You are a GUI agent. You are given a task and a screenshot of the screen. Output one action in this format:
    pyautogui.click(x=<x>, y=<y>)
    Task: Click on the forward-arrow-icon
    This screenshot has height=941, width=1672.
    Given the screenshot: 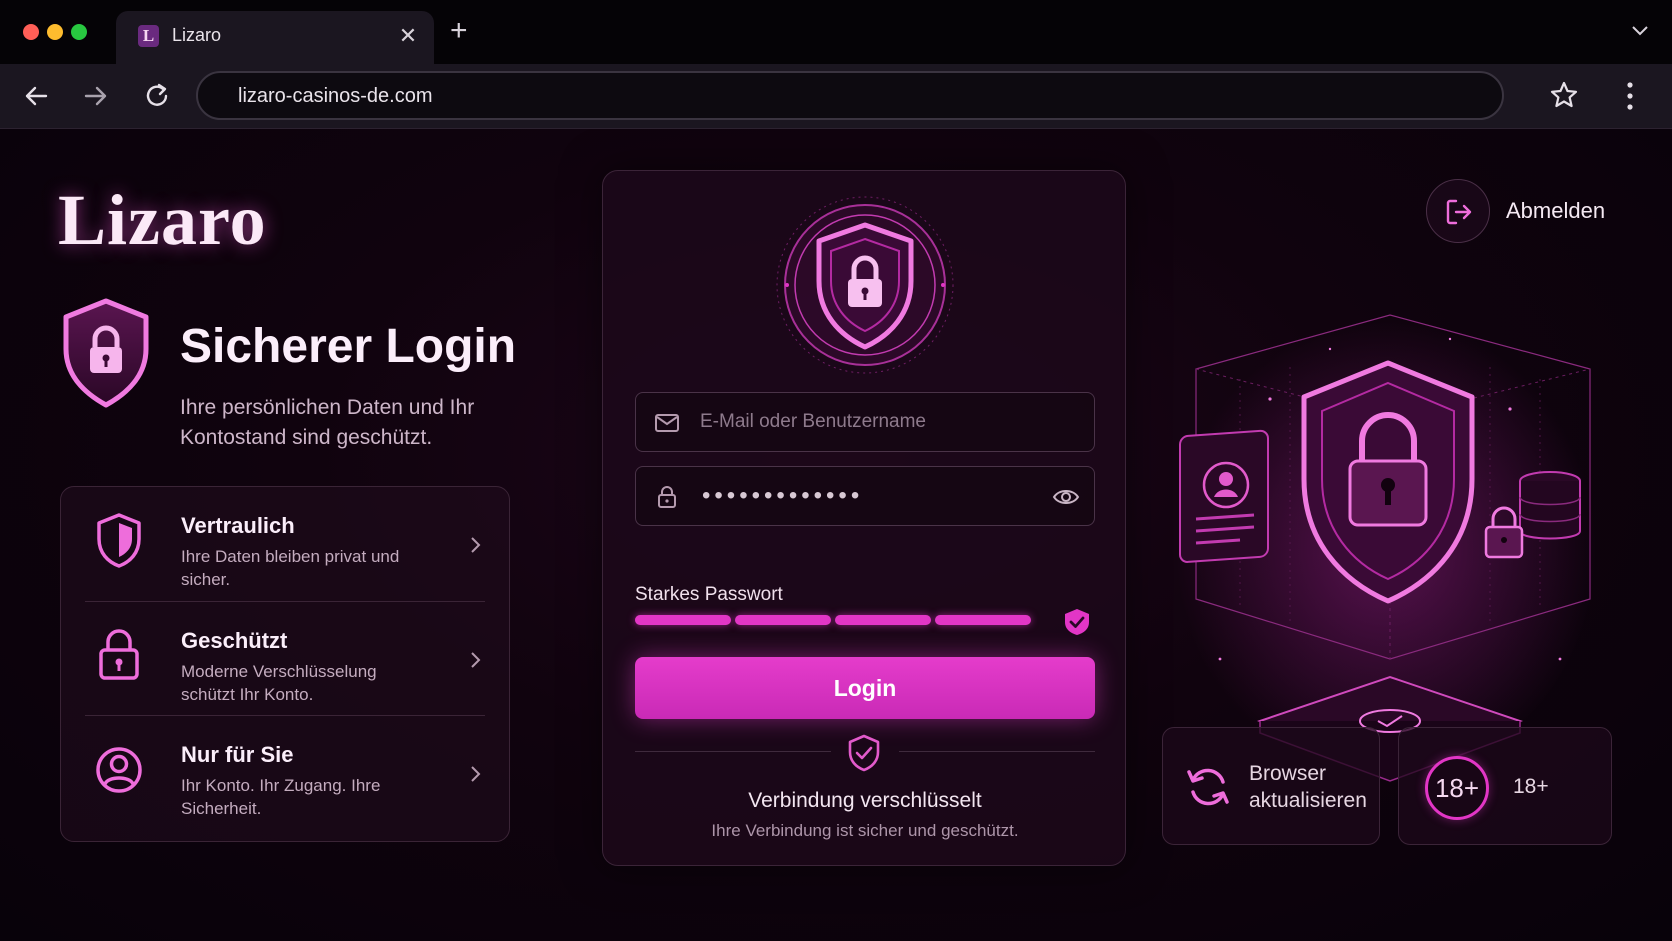 What is the action you would take?
    pyautogui.click(x=96, y=96)
    